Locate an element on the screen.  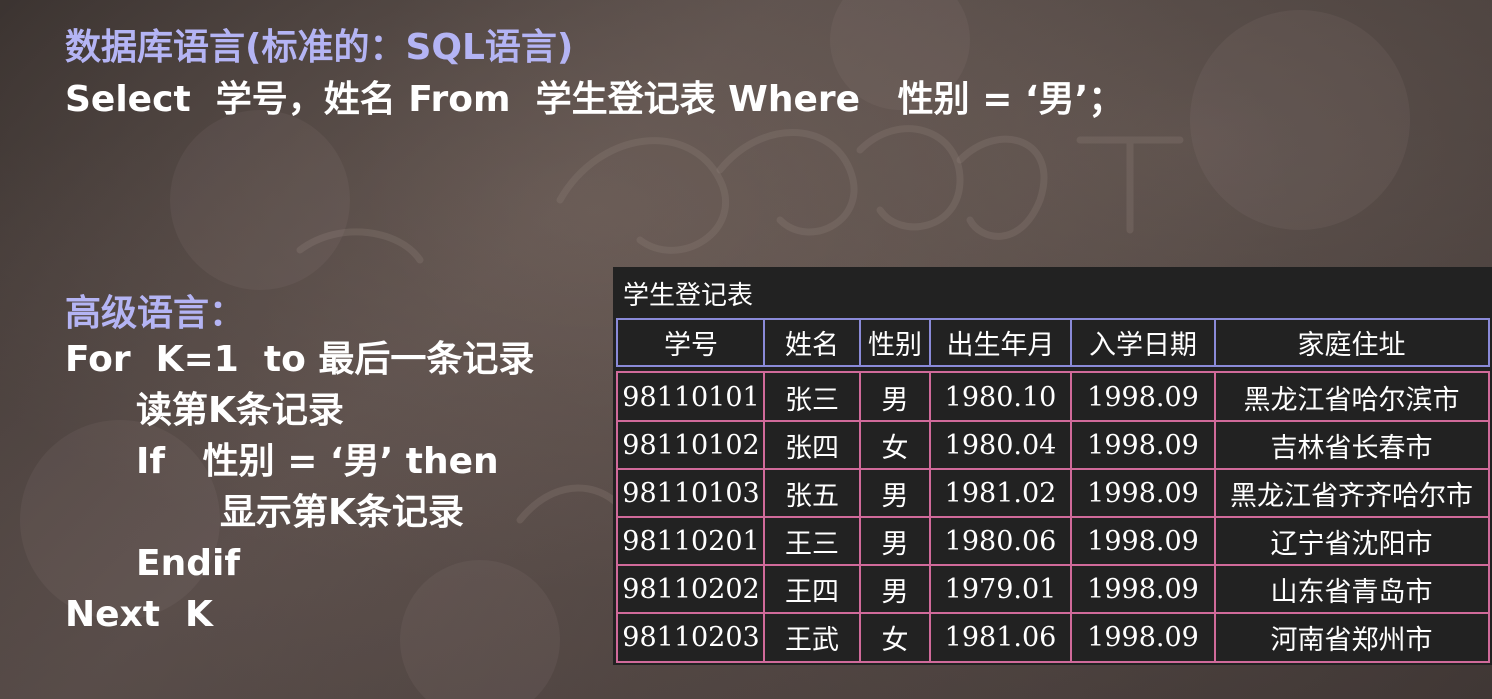
table-cell-address: 辽宁省沈阳市 is located at coordinates (1351, 544).